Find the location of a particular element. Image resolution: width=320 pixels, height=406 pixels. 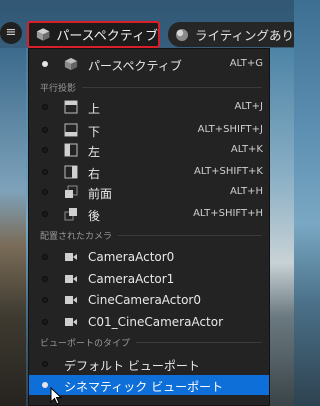

menu-item-cine-camera-actor-0: CineCameraActor0 is located at coordinates (149, 300).